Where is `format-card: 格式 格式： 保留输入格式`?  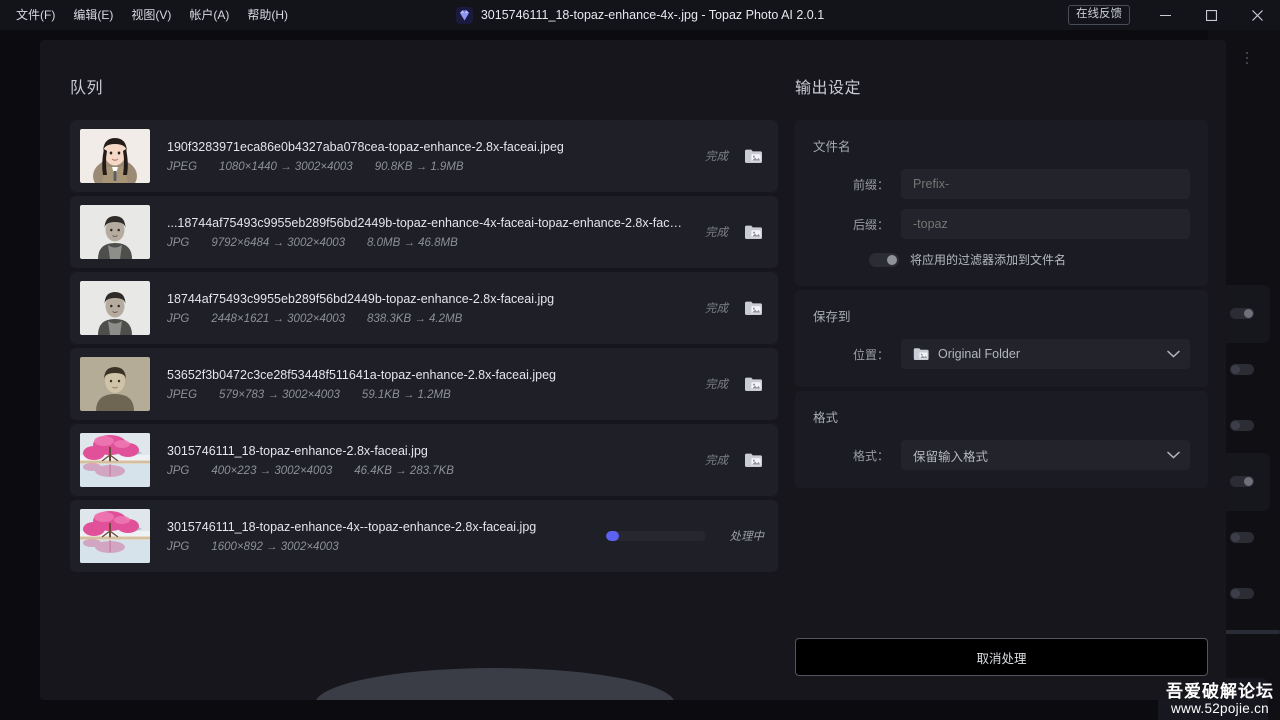
format-card: 格式 格式： 保留输入格式 is located at coordinates (1001, 439).